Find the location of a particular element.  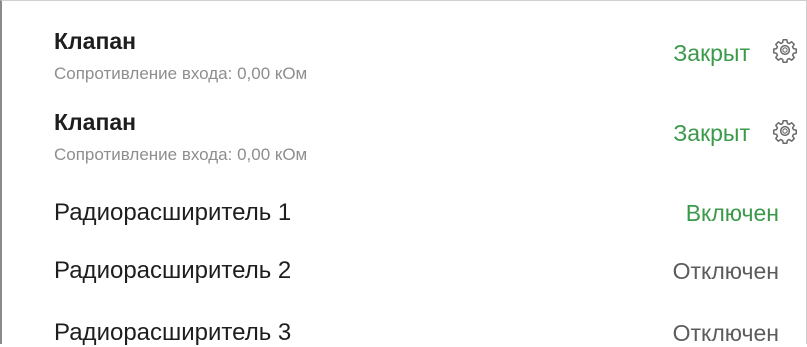

list-item-radio-expander-3: Радиорасширитель 3 Отключен is located at coordinates (404, 322).